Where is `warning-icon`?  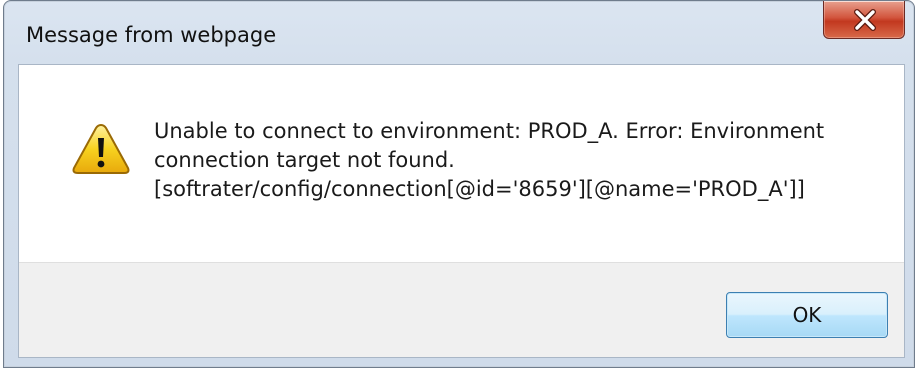
warning-icon is located at coordinates (101, 148).